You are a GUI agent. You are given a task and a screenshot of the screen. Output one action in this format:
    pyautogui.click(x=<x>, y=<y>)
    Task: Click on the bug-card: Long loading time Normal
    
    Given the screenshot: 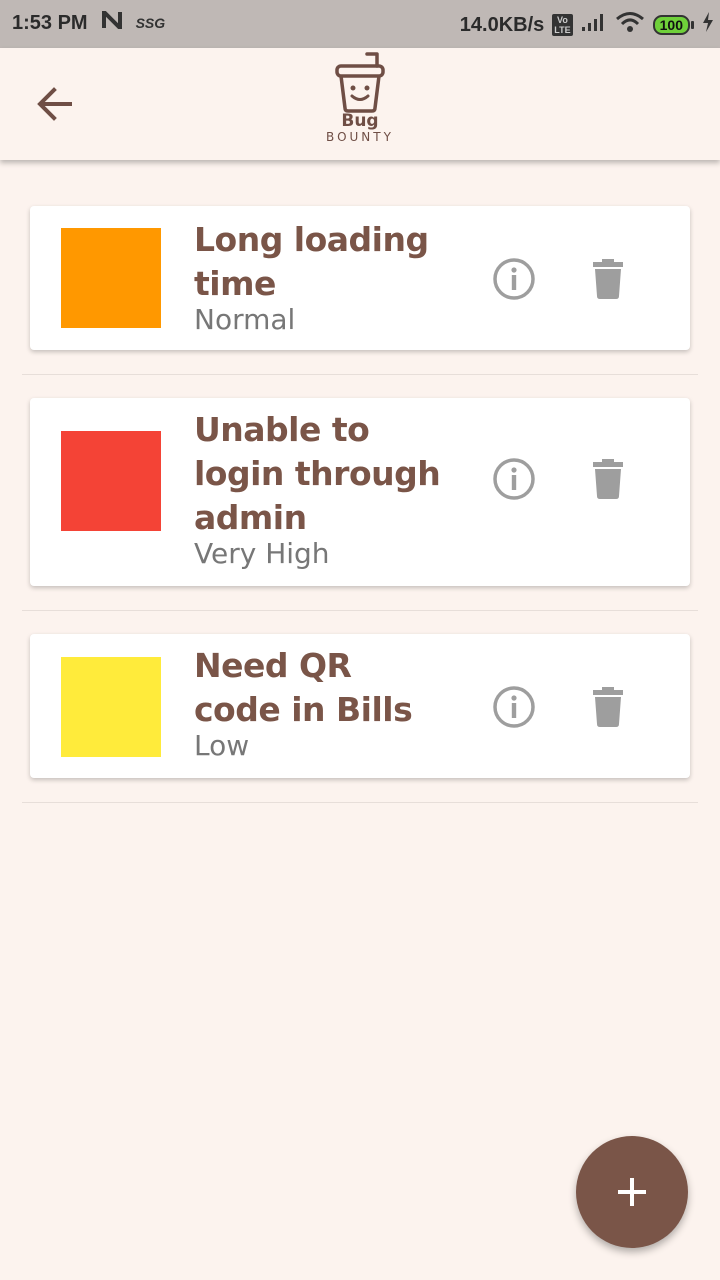 What is the action you would take?
    pyautogui.click(x=360, y=278)
    